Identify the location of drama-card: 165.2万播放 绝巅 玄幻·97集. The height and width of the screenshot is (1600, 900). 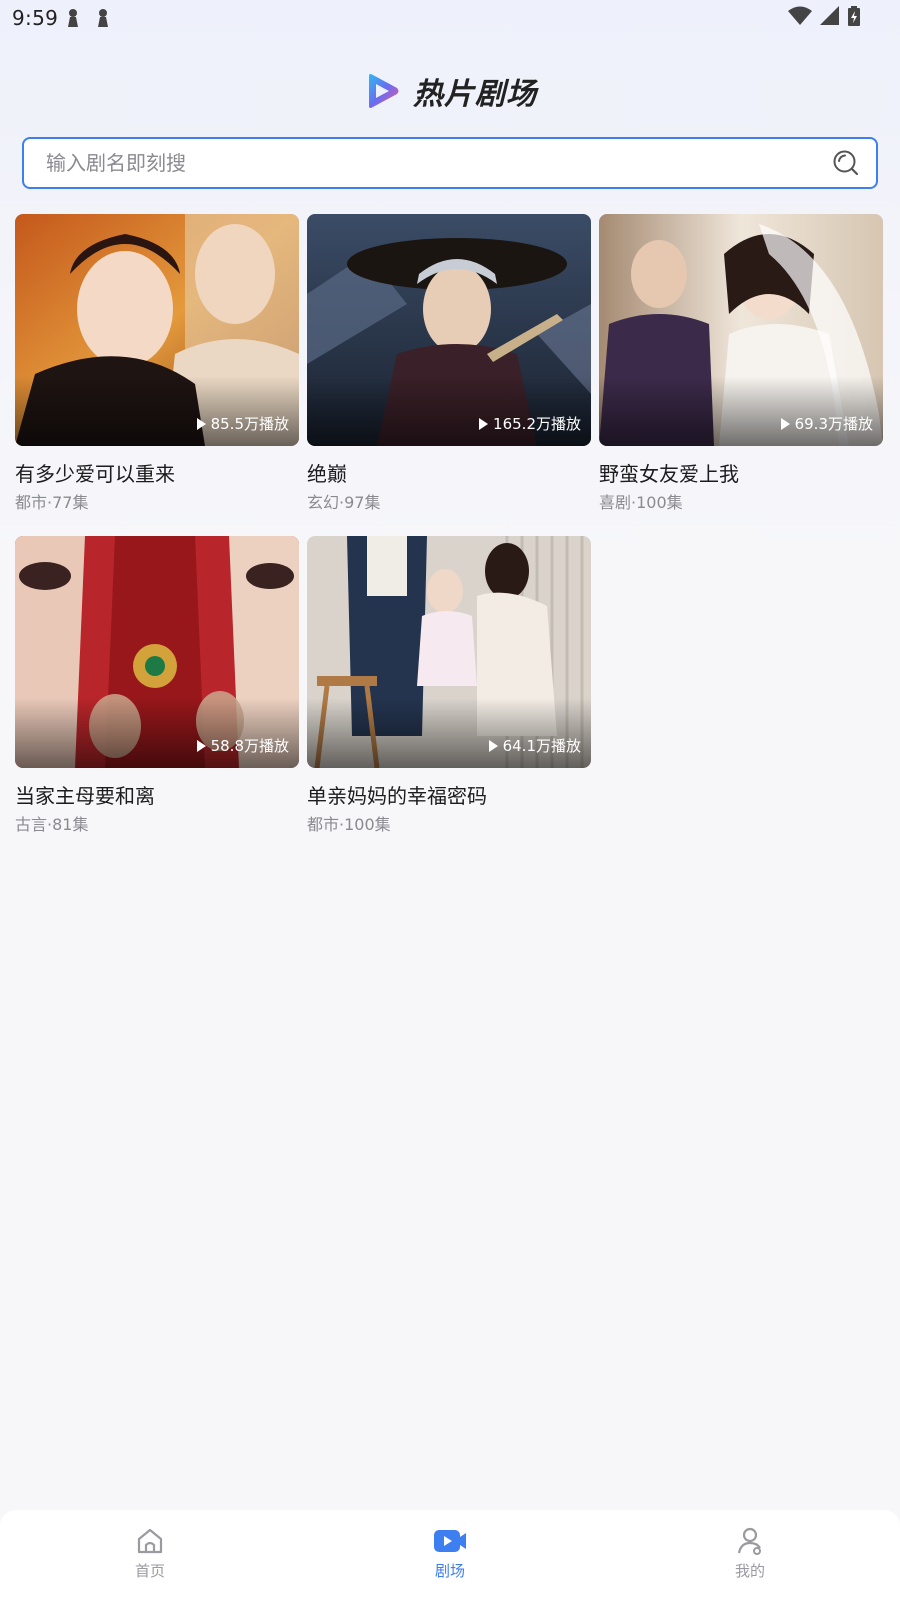
(449, 364).